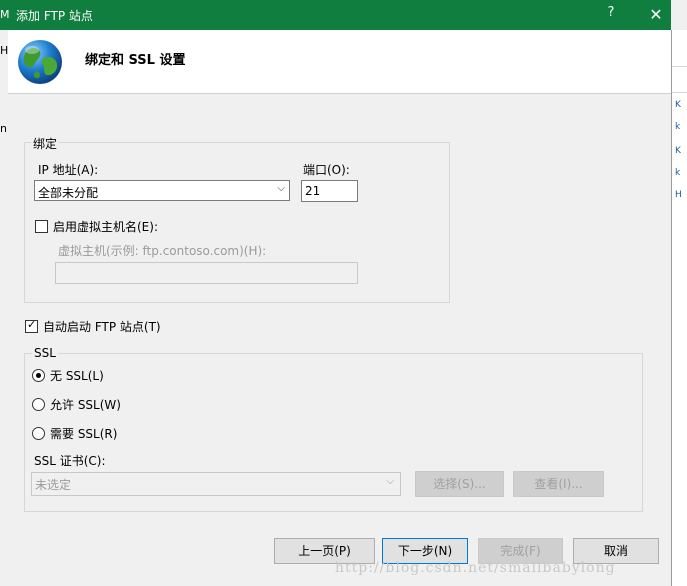  What do you see at coordinates (475, 568) in the screenshot?
I see `watermark: http://blog.csdn.net/smallbabylong` at bounding box center [475, 568].